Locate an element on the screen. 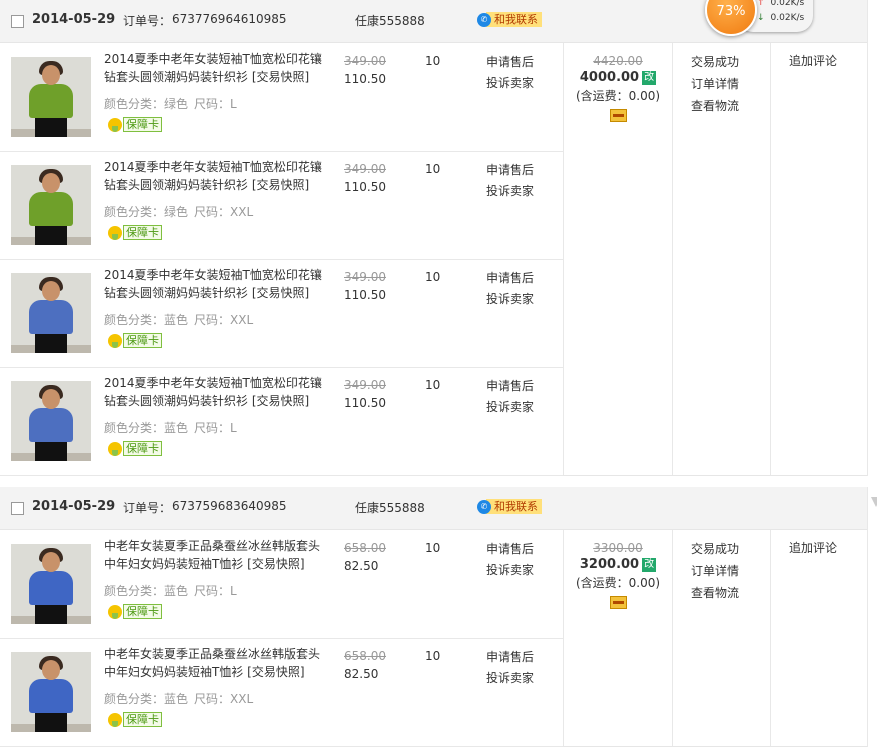 This screenshot has width=877, height=747. order-total: 3200.00 改 is located at coordinates (618, 564).